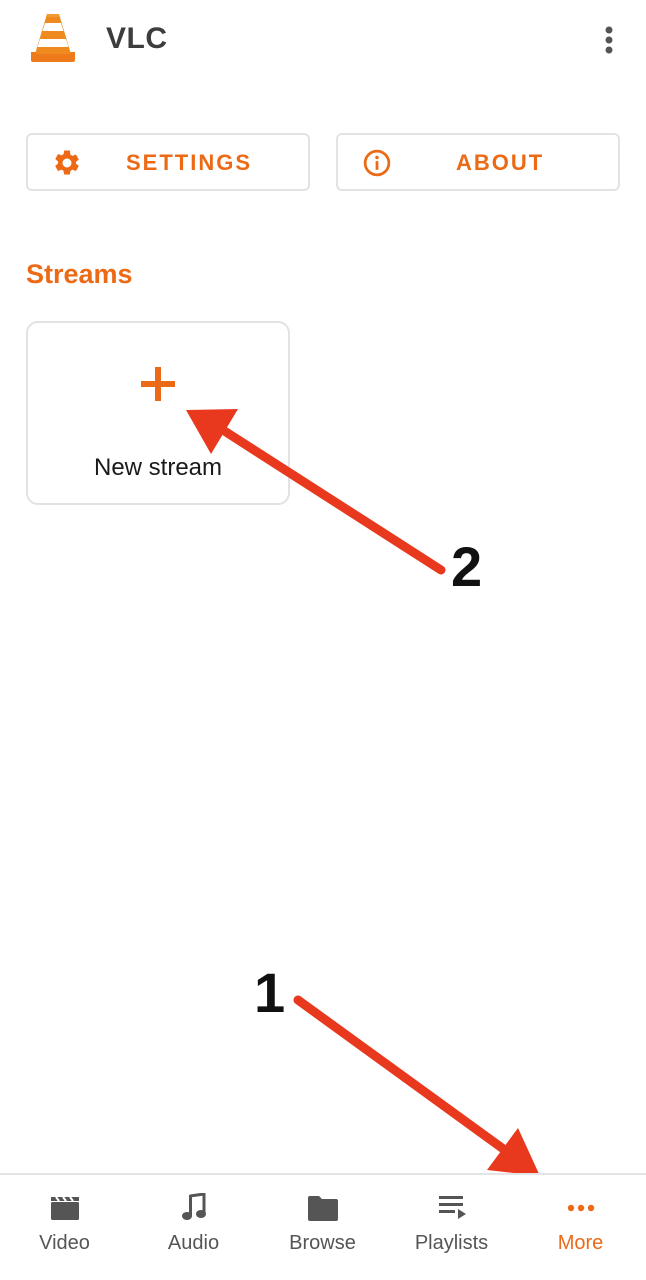  I want to click on vlc-cone-icon, so click(53, 38).